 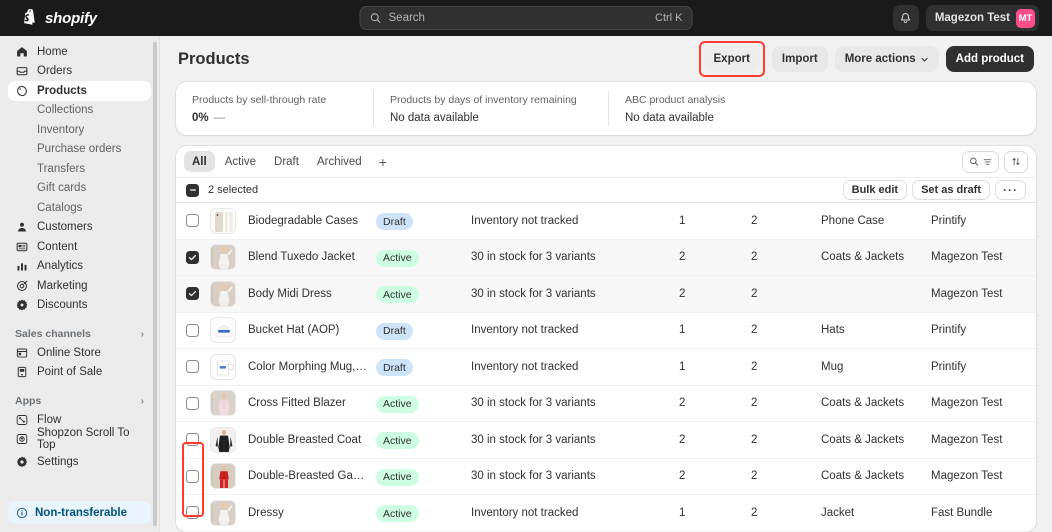 What do you see at coordinates (79, 228) in the screenshot?
I see `sidebar-item-customers: Customers` at bounding box center [79, 228].